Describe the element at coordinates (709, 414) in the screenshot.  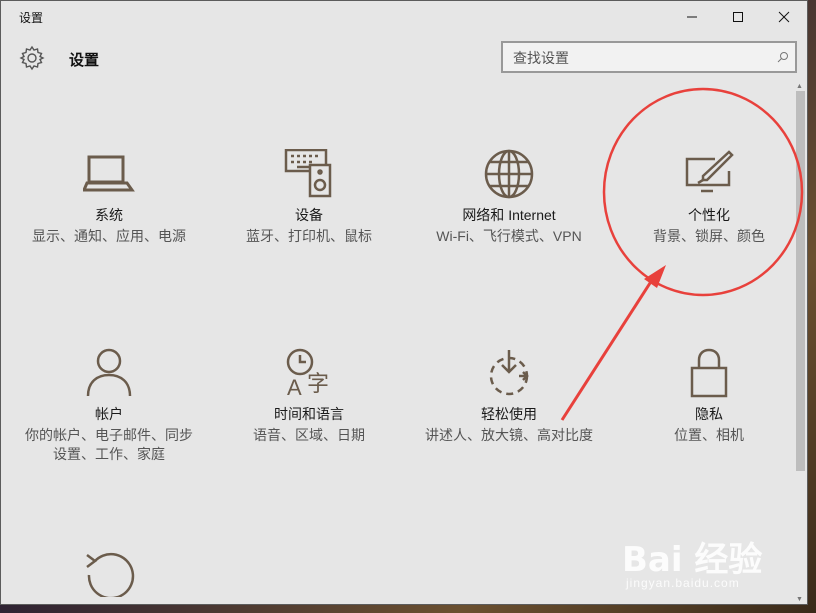
I see `tile-name: 隐私` at that location.